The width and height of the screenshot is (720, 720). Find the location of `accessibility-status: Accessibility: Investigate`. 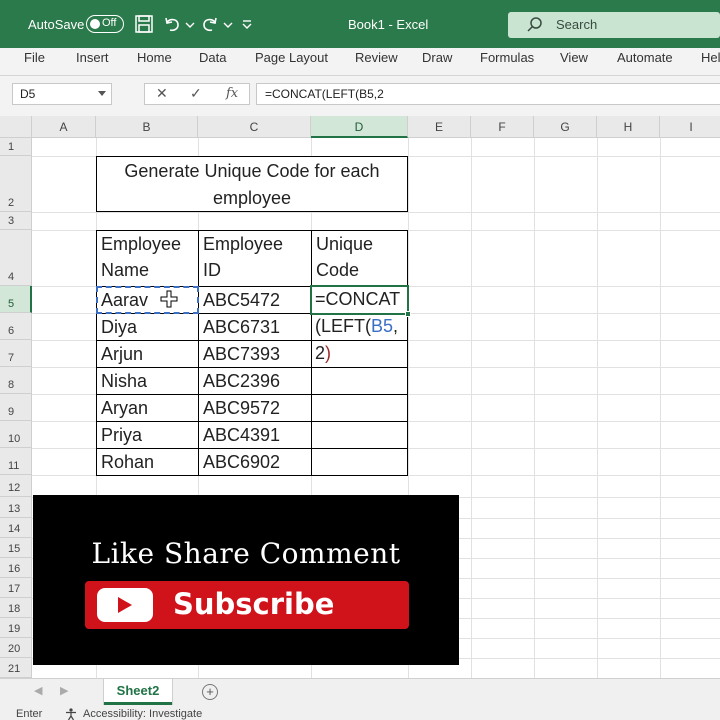

accessibility-status: Accessibility: Investigate is located at coordinates (142, 714).